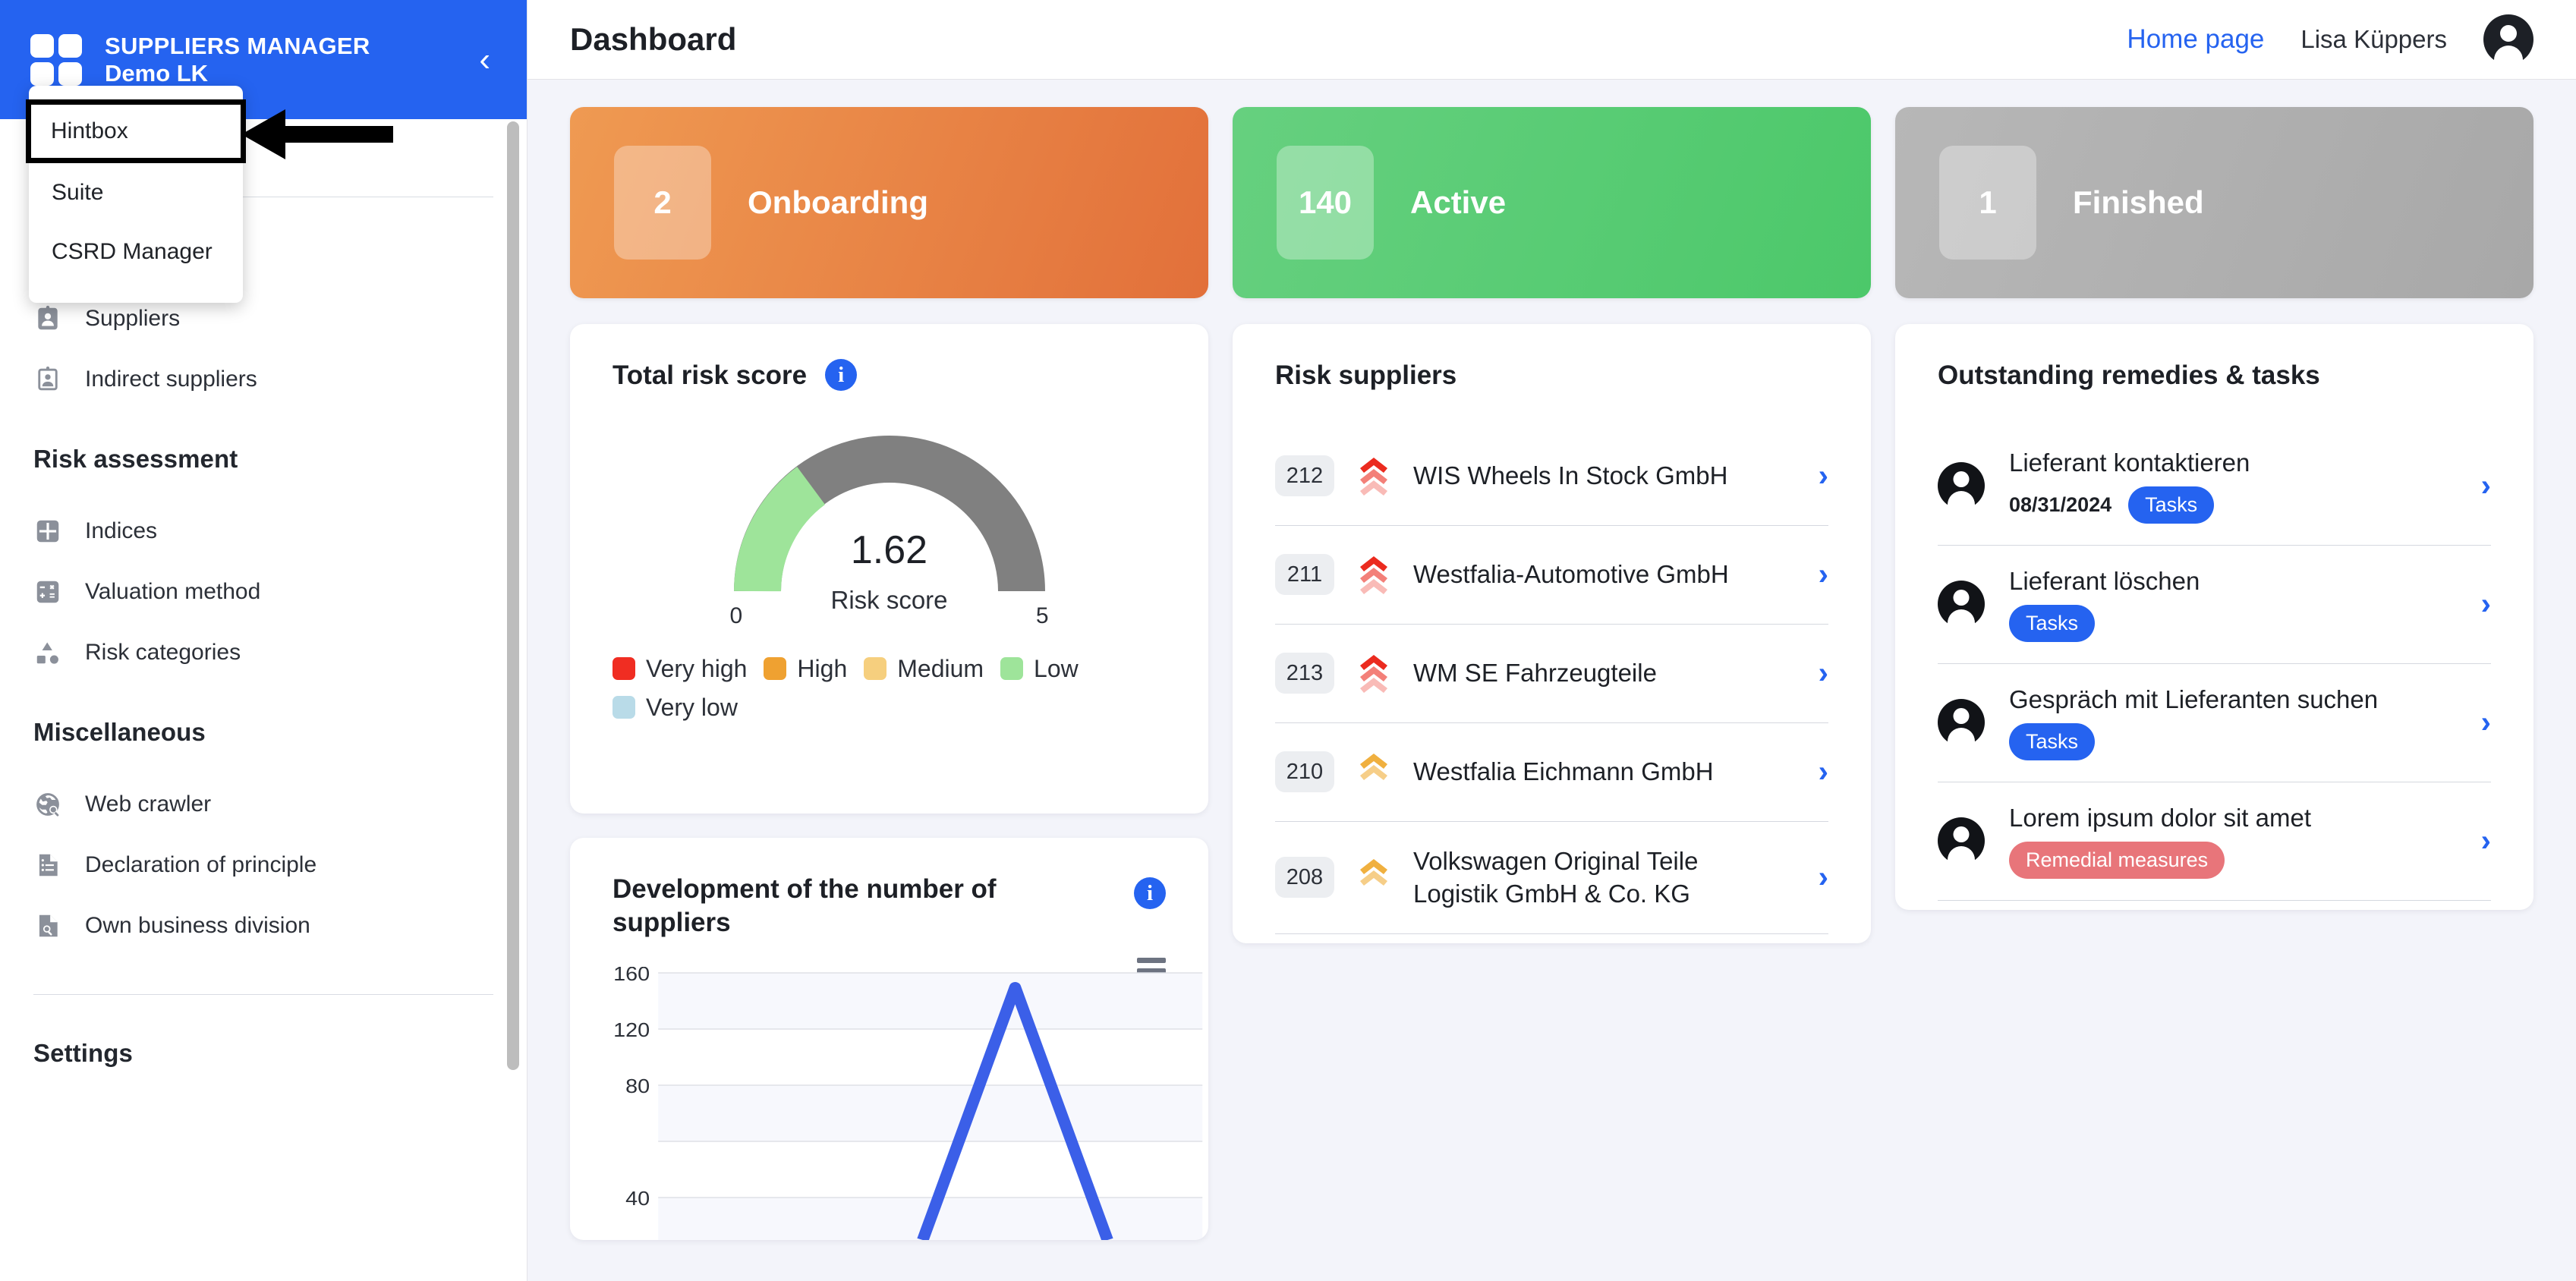 The width and height of the screenshot is (2576, 1281). I want to click on sidebar-collapse-chevron-left-icon: ‹, so click(484, 59).